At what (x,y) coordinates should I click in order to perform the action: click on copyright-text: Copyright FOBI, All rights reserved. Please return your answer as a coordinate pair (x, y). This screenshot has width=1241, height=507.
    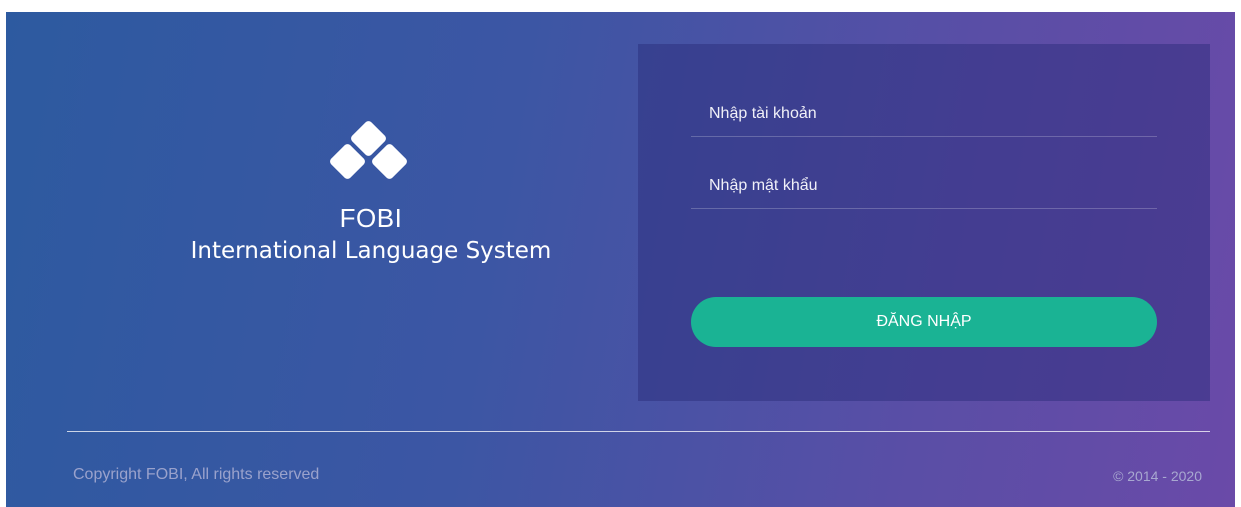
    Looking at the image, I should click on (196, 474).